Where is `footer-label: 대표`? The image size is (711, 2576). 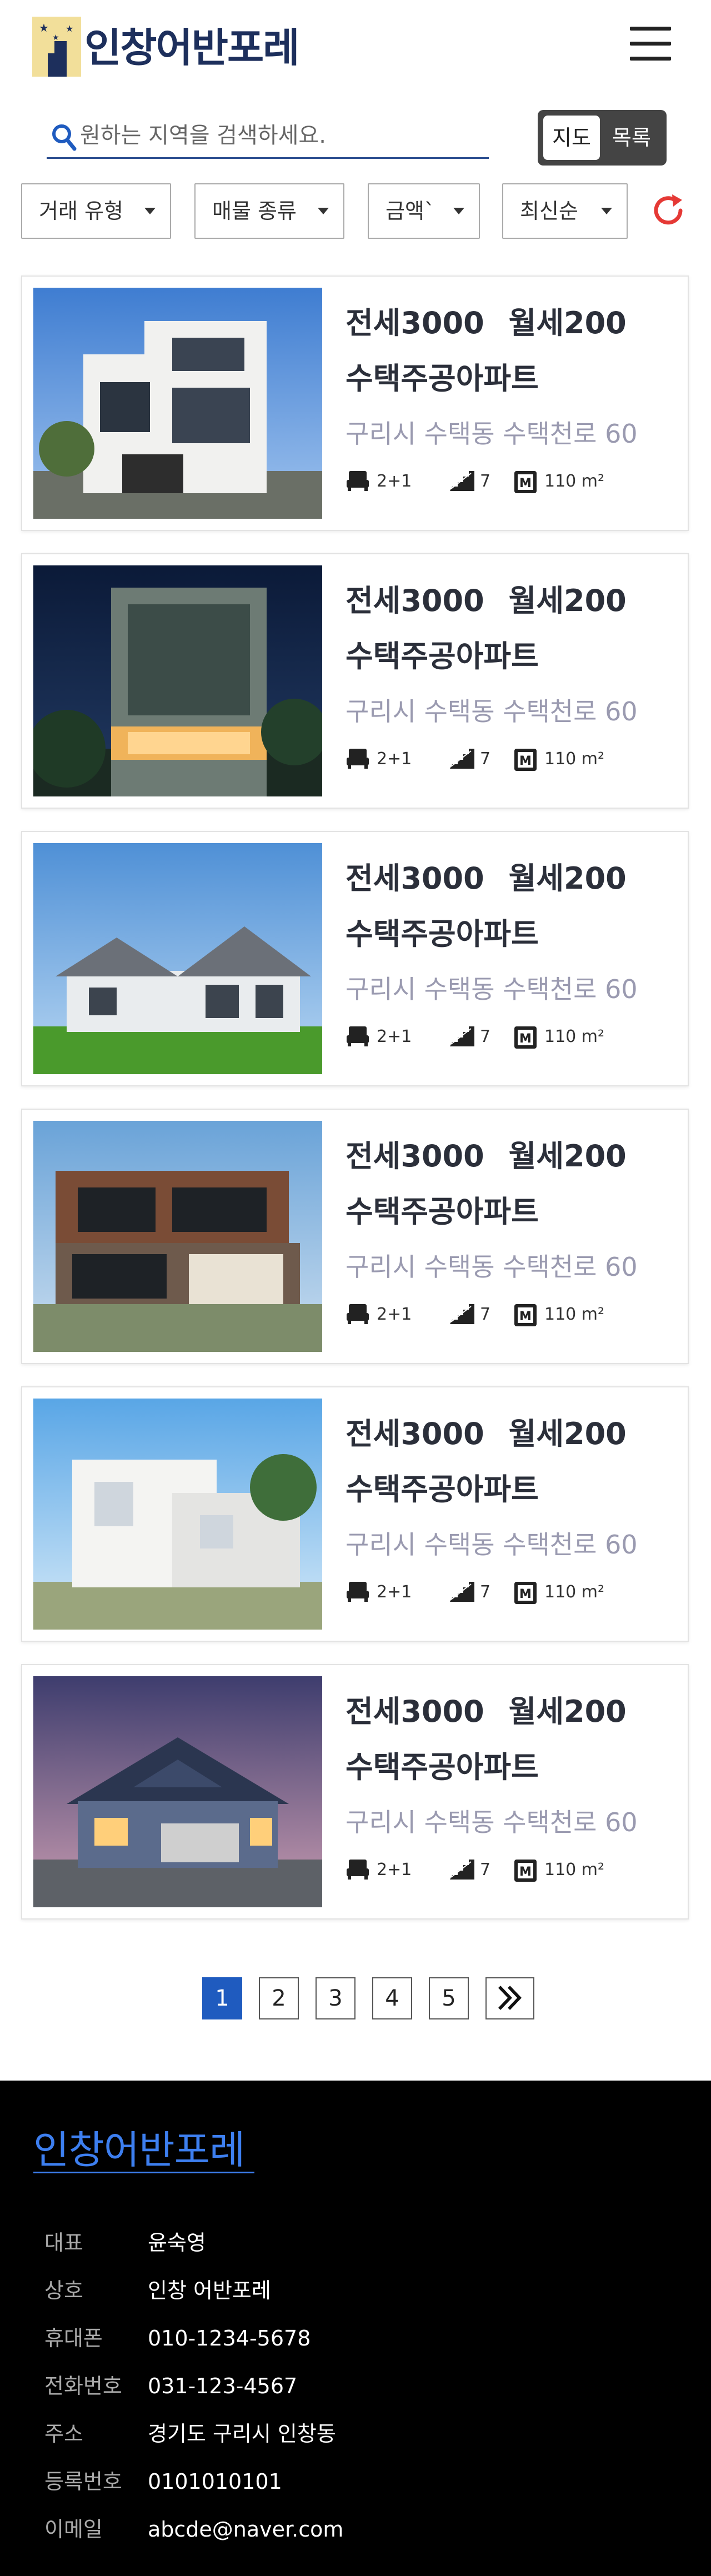 footer-label: 대표 is located at coordinates (63, 2243).